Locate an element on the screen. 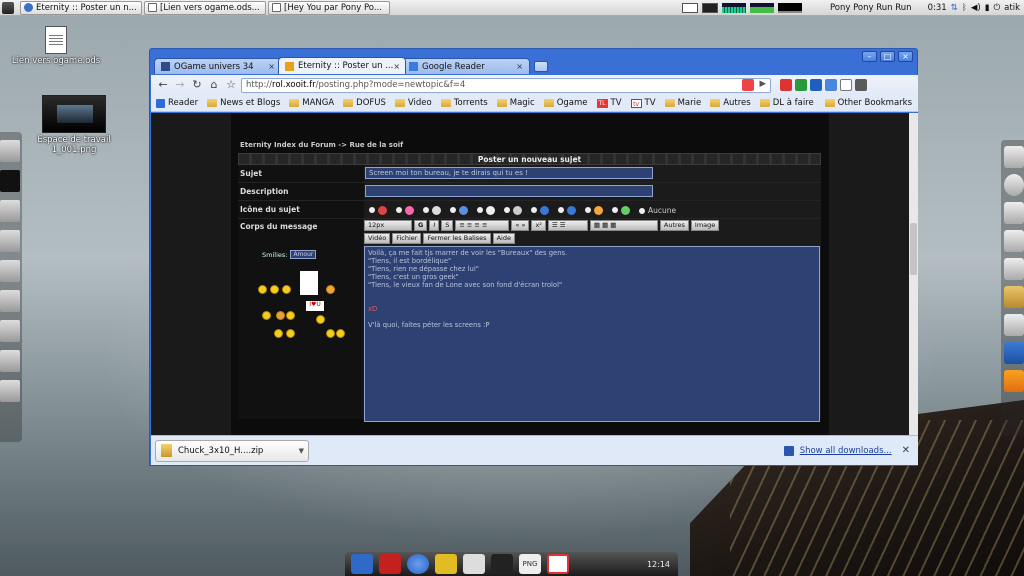  document-folder-icon is located at coordinates (10, 301).